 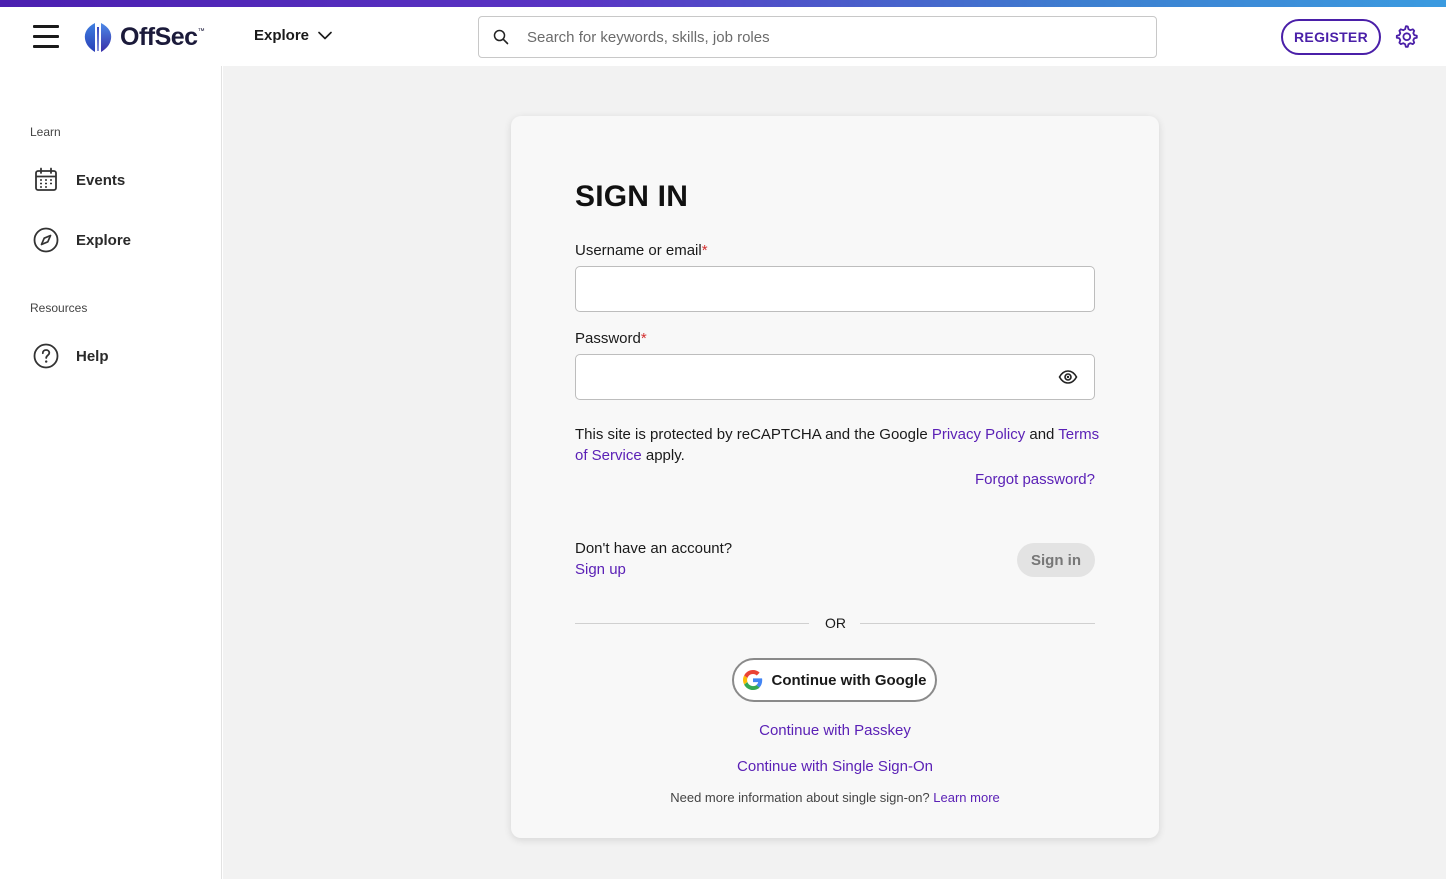 What do you see at coordinates (46, 356) in the screenshot?
I see `help-icon` at bounding box center [46, 356].